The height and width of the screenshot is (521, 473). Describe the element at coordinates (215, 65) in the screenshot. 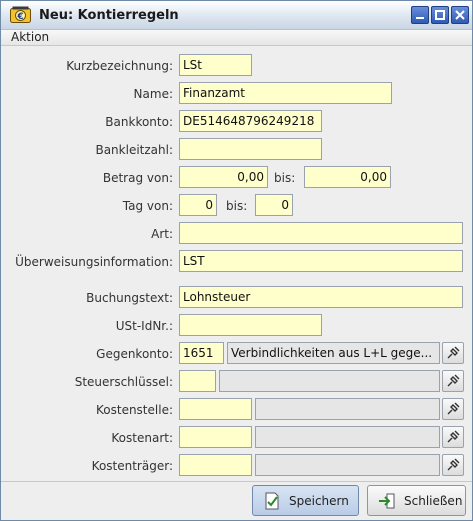

I see `kurzbezeichnung-input: LSt` at that location.